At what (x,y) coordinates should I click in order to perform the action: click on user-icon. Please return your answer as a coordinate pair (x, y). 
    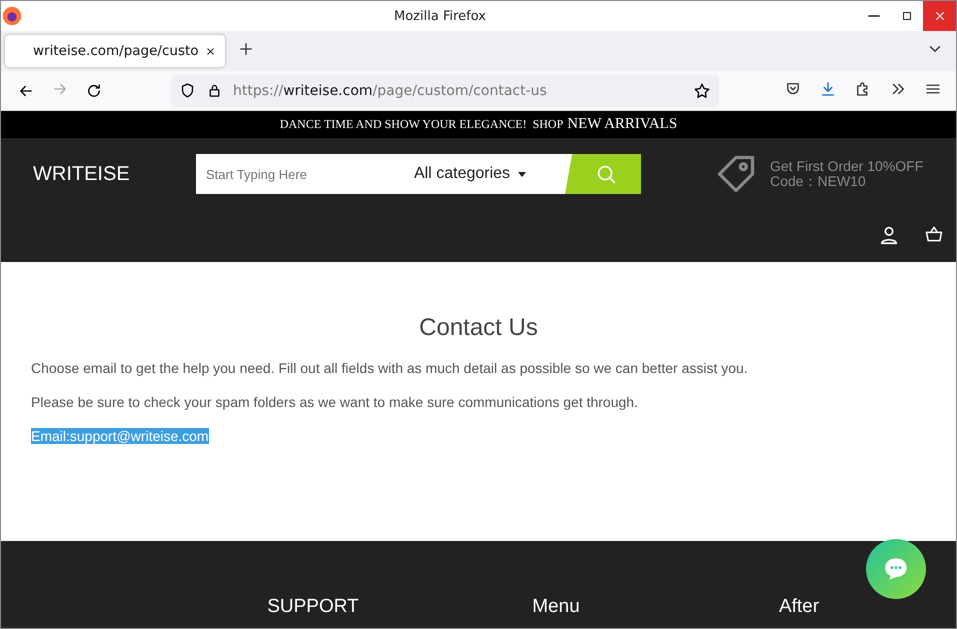
    Looking at the image, I should click on (889, 235).